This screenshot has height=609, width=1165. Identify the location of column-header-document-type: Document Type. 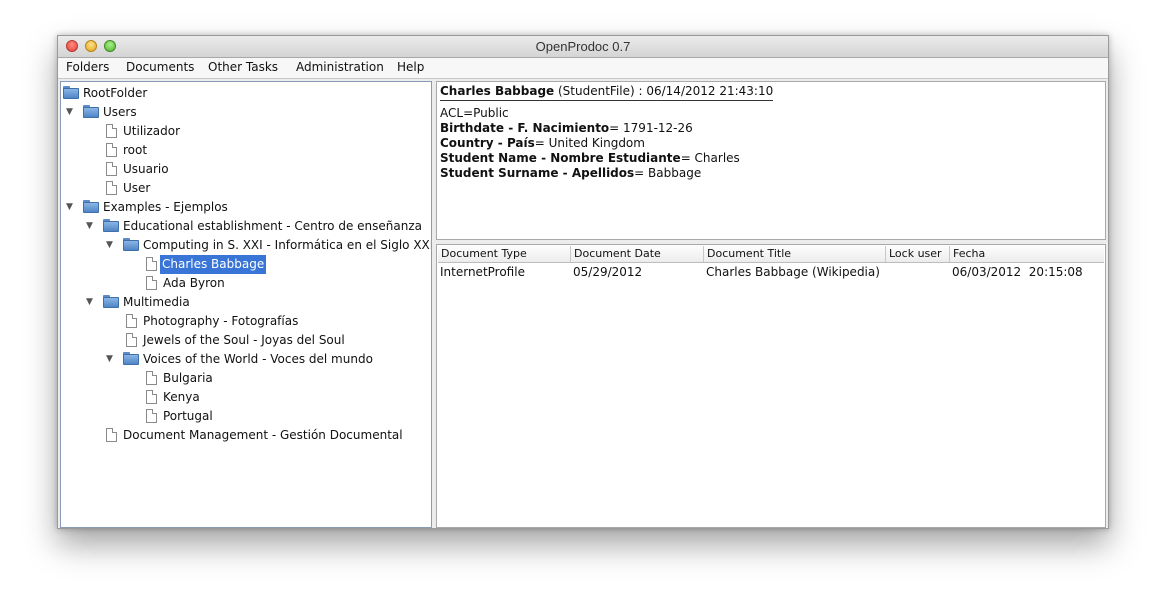
(504, 254).